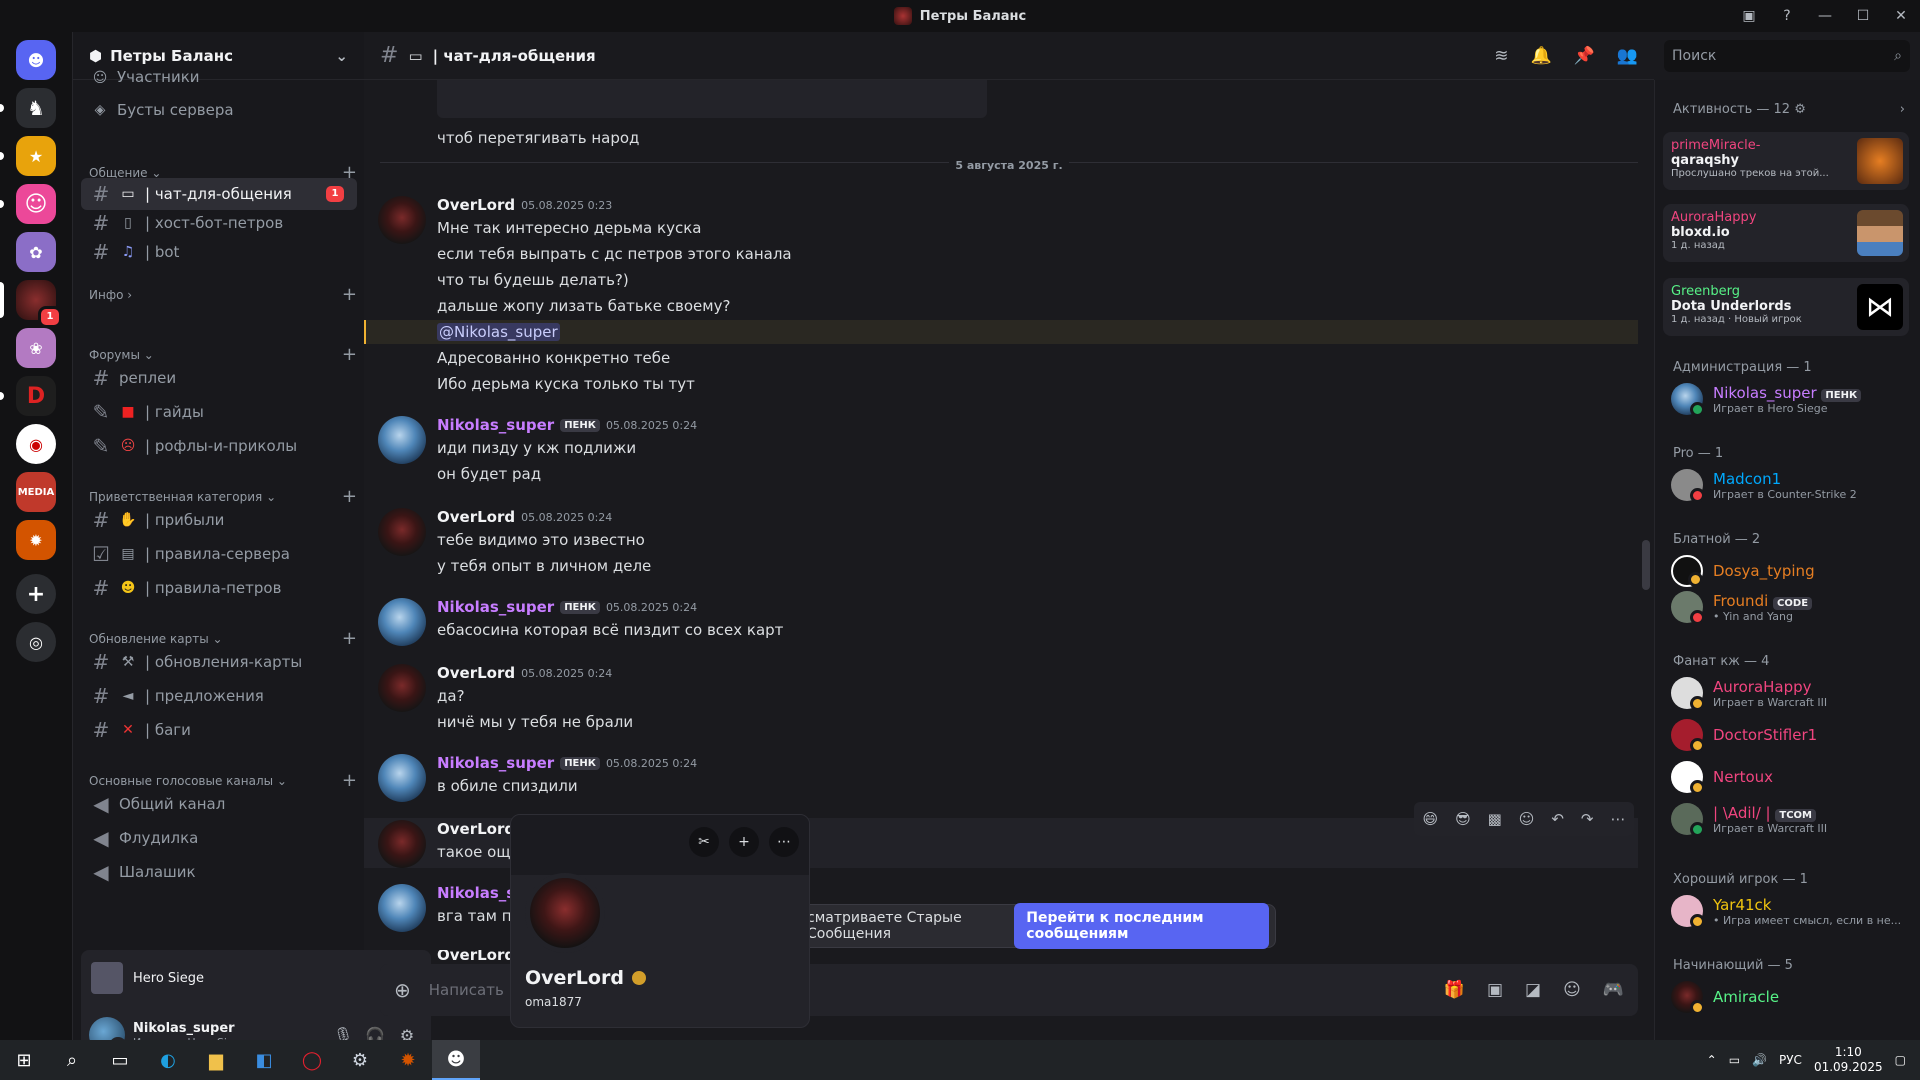 The image size is (1920, 1080). Describe the element at coordinates (1791, 399) in the screenshot. I see `member-item: Nikolas_super ПЕНК Играет в Hero Siege` at that location.